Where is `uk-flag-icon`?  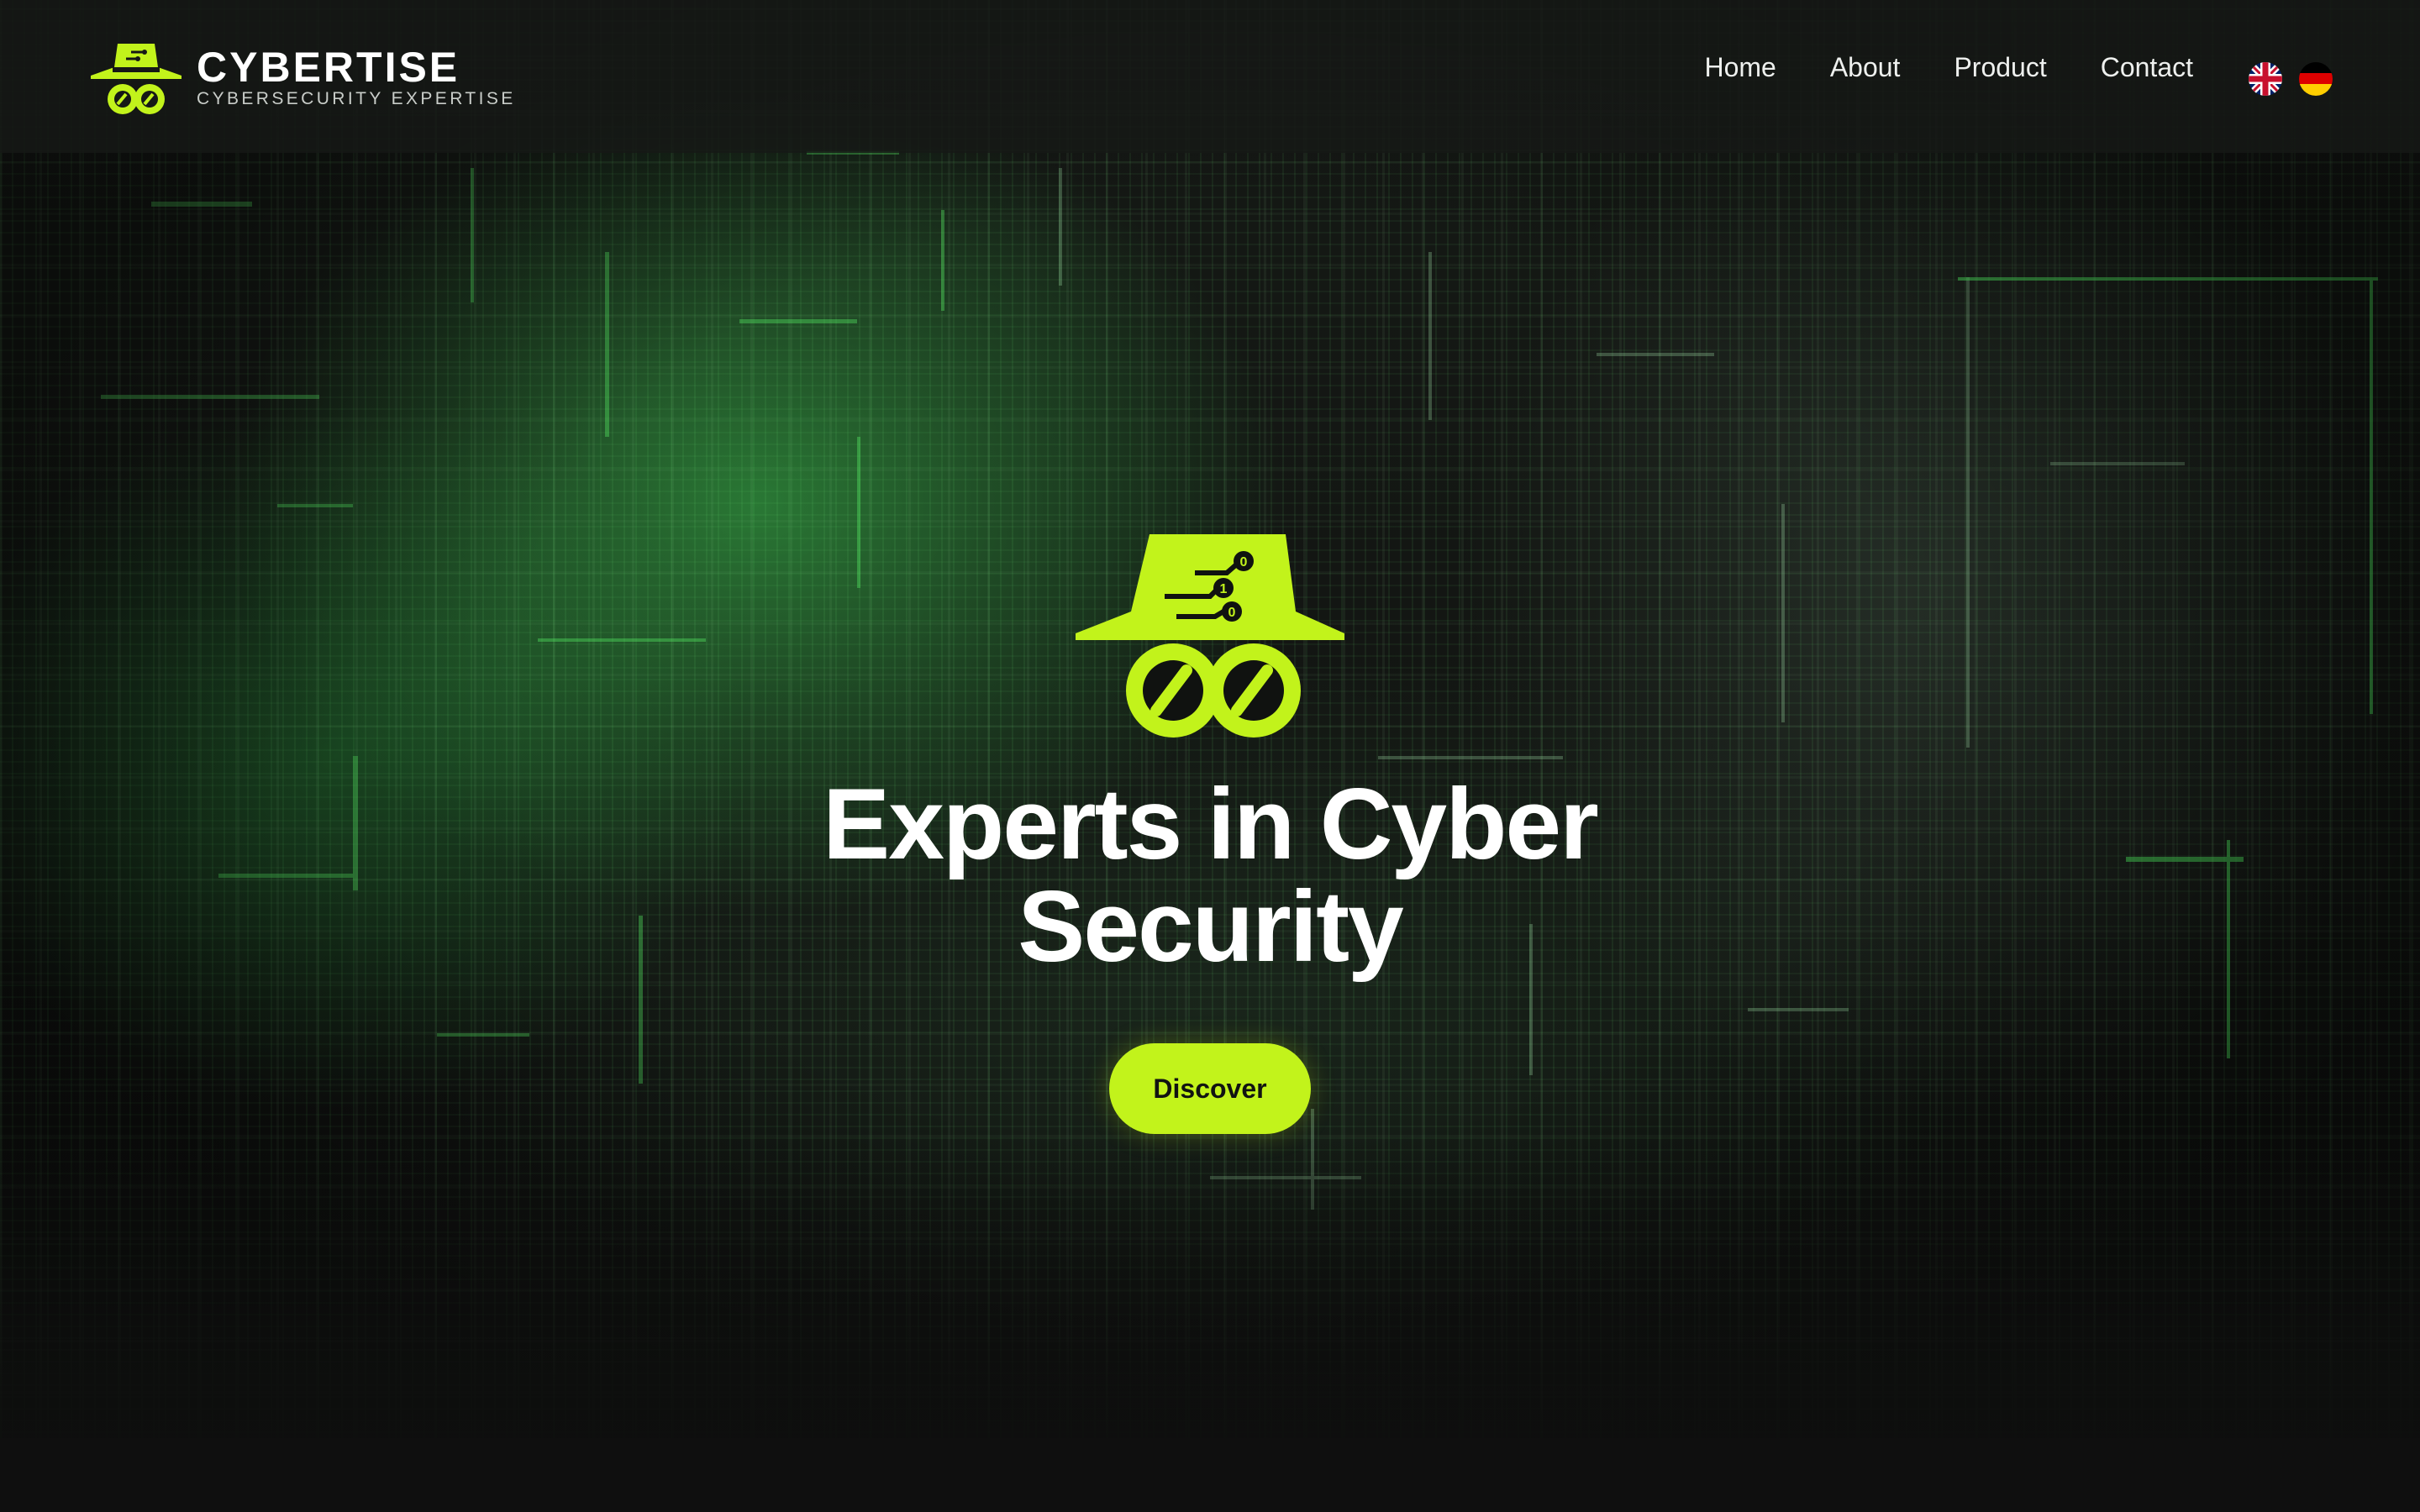
uk-flag-icon is located at coordinates (2266, 79).